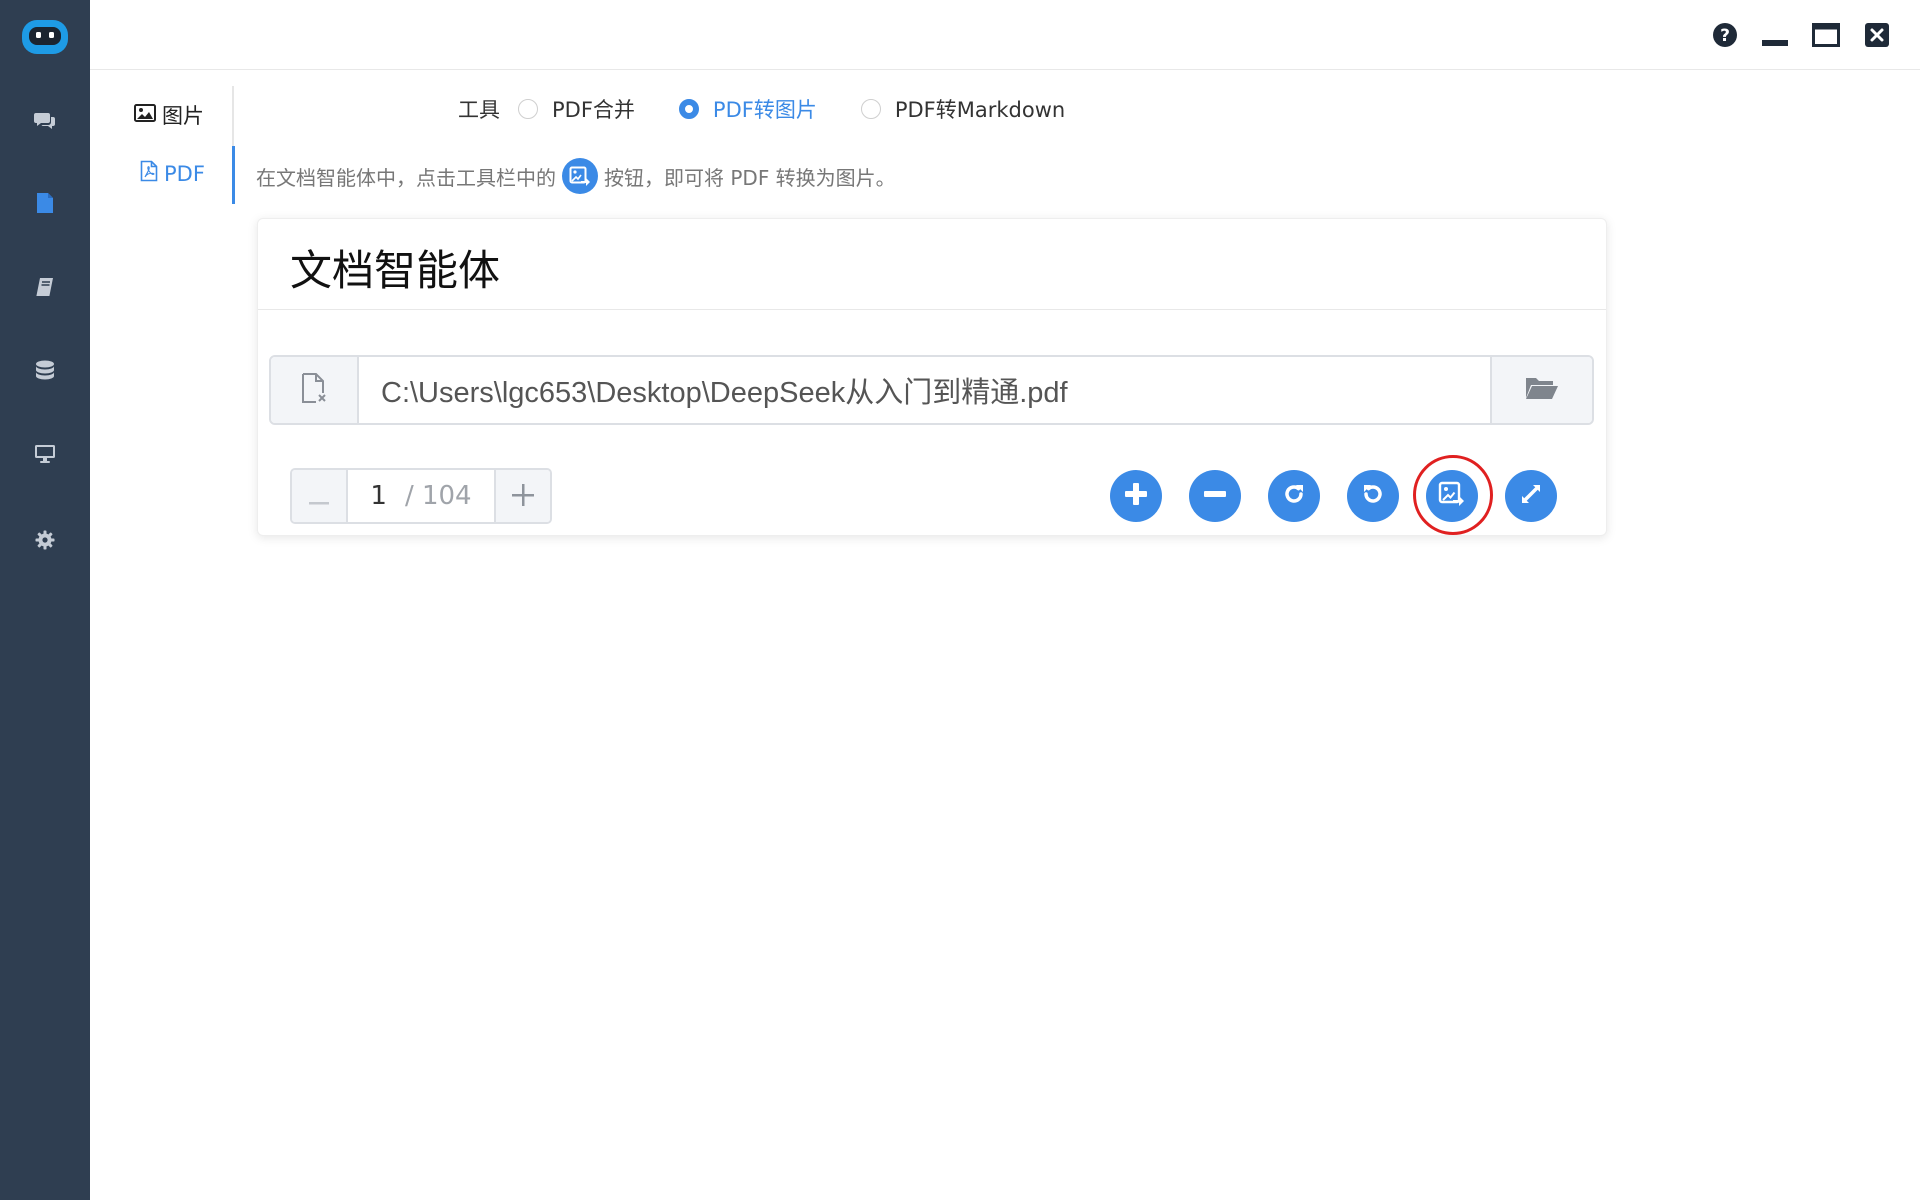  Describe the element at coordinates (45, 371) in the screenshot. I see `database-icon` at that location.